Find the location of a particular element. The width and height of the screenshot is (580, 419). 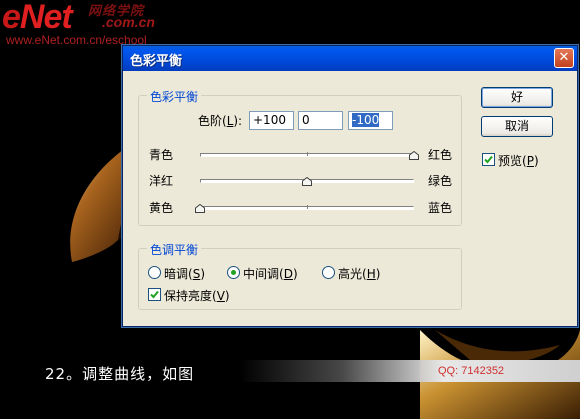

shadows-label: 暗调(S) is located at coordinates (184, 273).